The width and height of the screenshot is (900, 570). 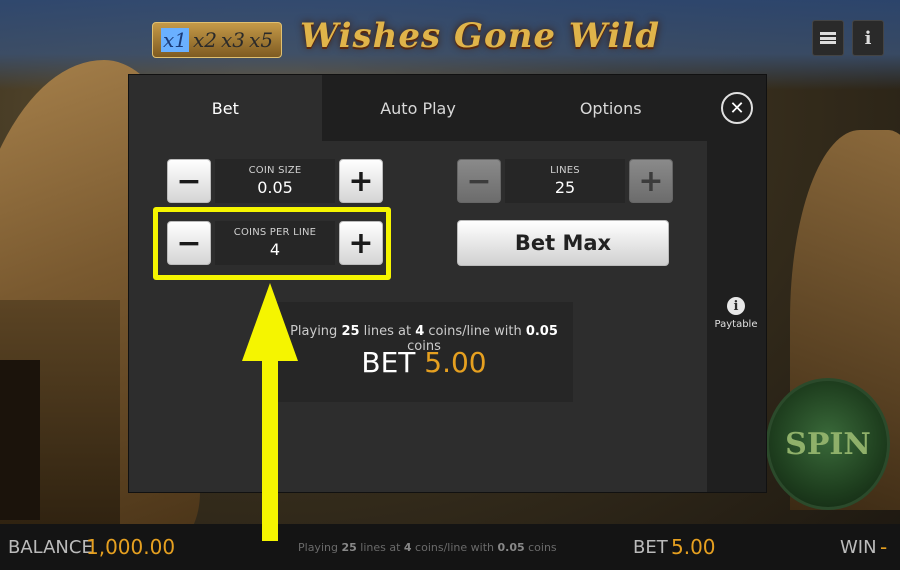 What do you see at coordinates (858, 547) in the screenshot?
I see `win-label: WIN` at bounding box center [858, 547].